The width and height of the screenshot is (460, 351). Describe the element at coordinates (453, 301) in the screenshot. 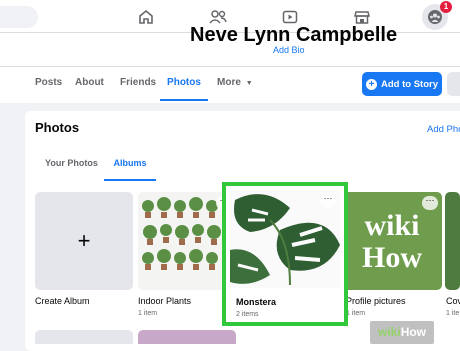

I see `album-name: Cov` at that location.